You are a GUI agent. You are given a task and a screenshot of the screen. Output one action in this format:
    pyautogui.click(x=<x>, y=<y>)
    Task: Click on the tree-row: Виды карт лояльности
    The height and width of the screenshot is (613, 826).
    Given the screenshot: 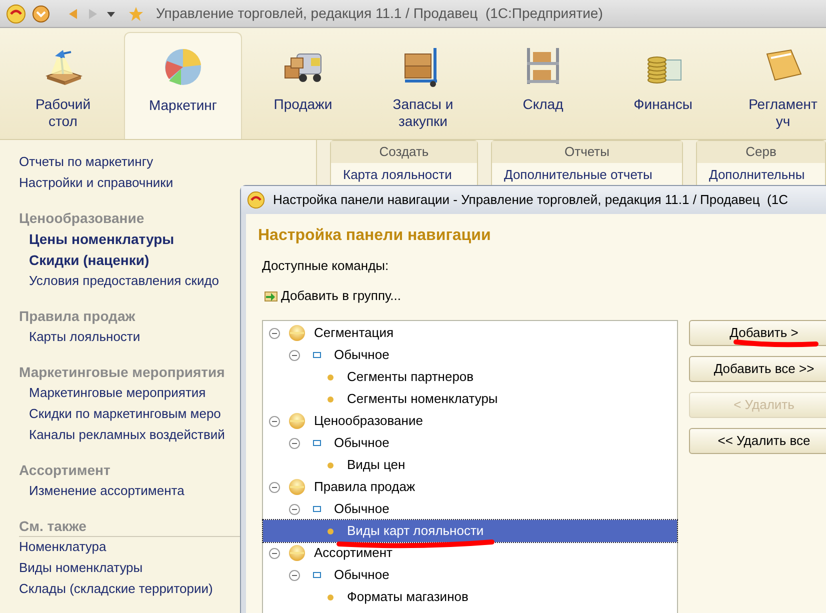 What is the action you would take?
    pyautogui.click(x=470, y=531)
    